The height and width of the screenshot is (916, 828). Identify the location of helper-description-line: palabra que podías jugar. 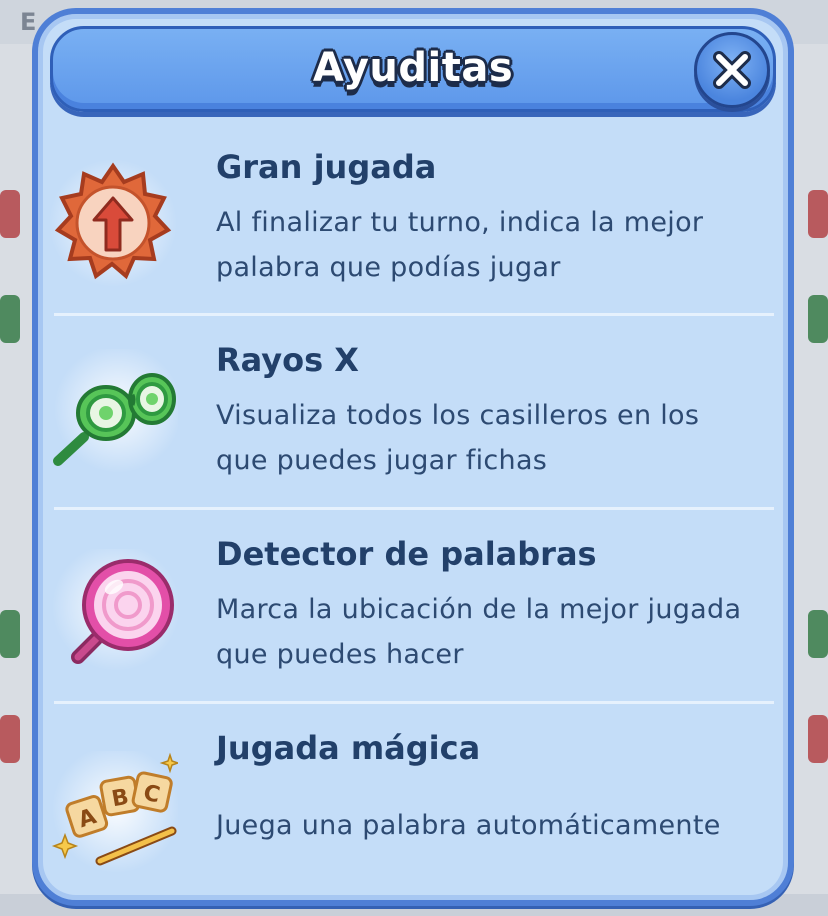
(388, 267).